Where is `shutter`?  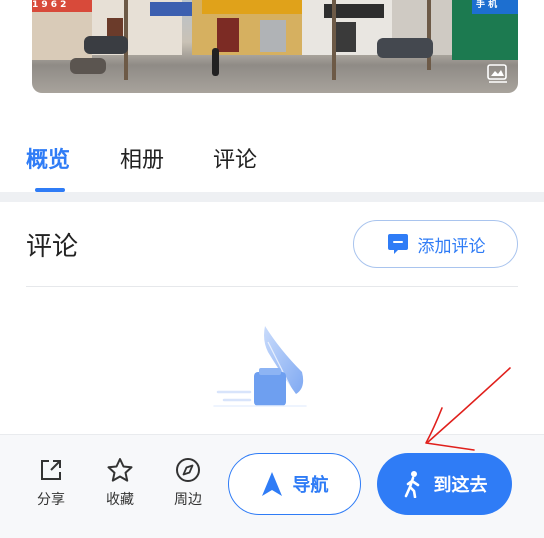 shutter is located at coordinates (273, 36).